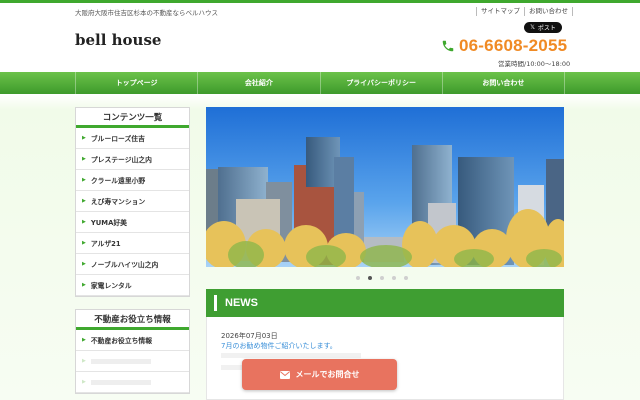  I want to click on sidebar-item: ▶ クラール遠里小野, so click(132, 180).